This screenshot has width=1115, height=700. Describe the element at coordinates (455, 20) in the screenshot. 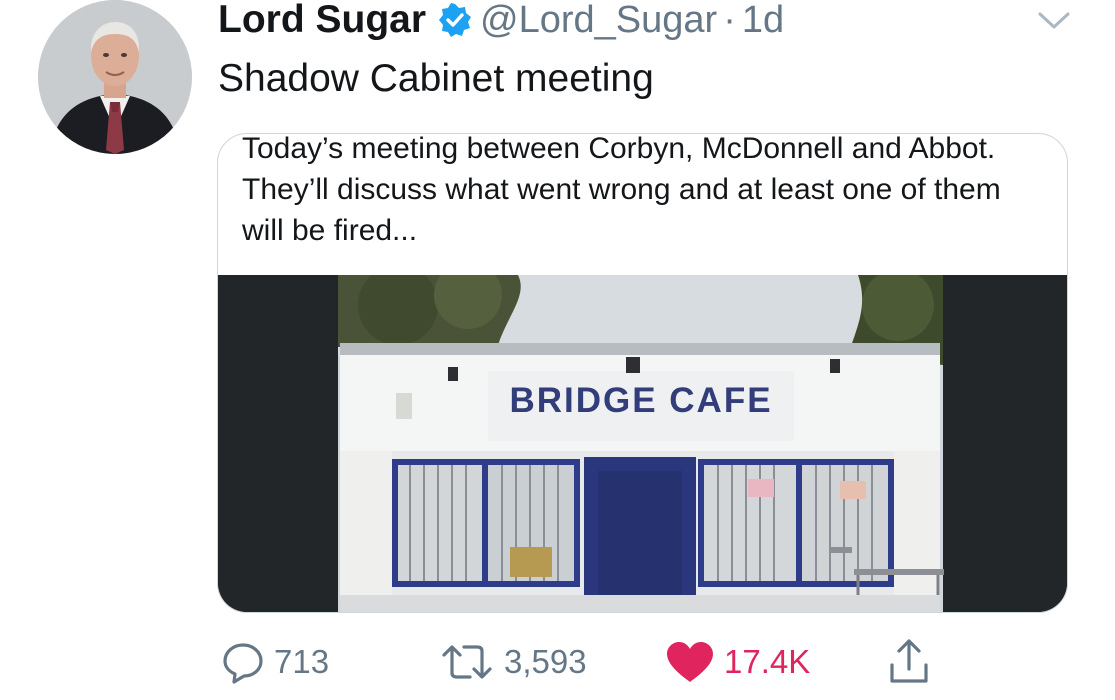

I see `verified-badge-icon` at that location.